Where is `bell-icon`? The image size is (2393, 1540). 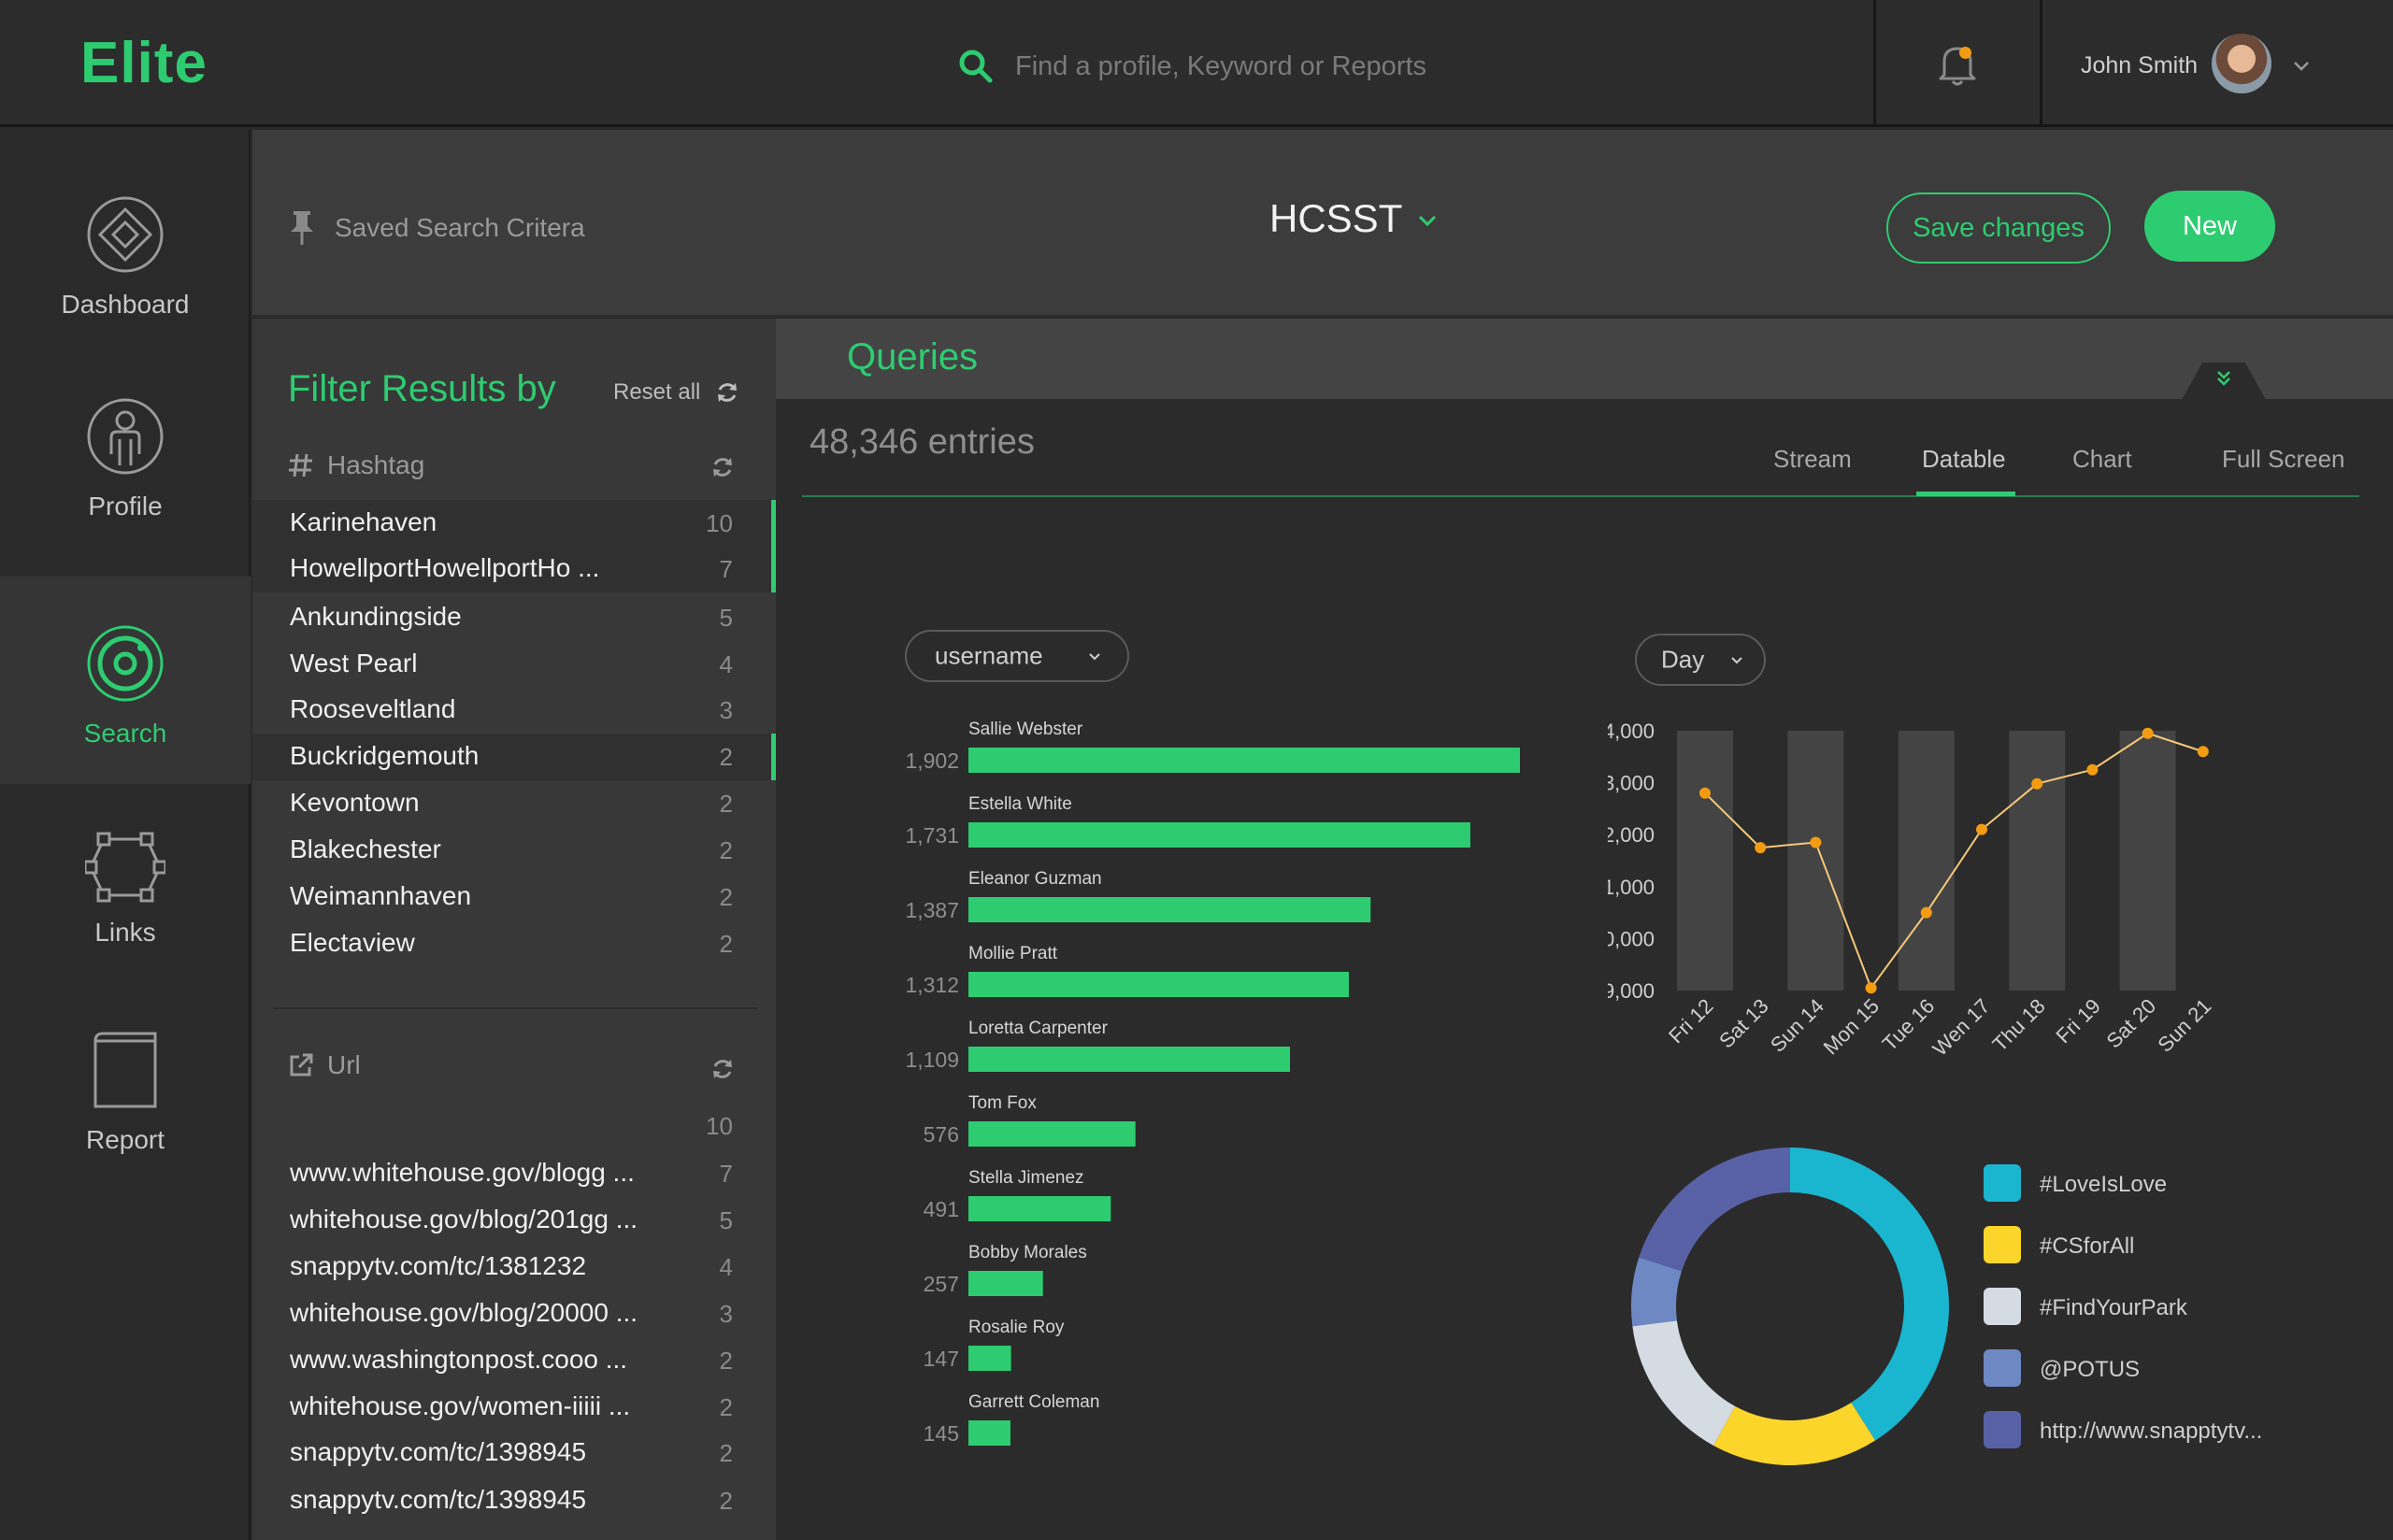 bell-icon is located at coordinates (1957, 64).